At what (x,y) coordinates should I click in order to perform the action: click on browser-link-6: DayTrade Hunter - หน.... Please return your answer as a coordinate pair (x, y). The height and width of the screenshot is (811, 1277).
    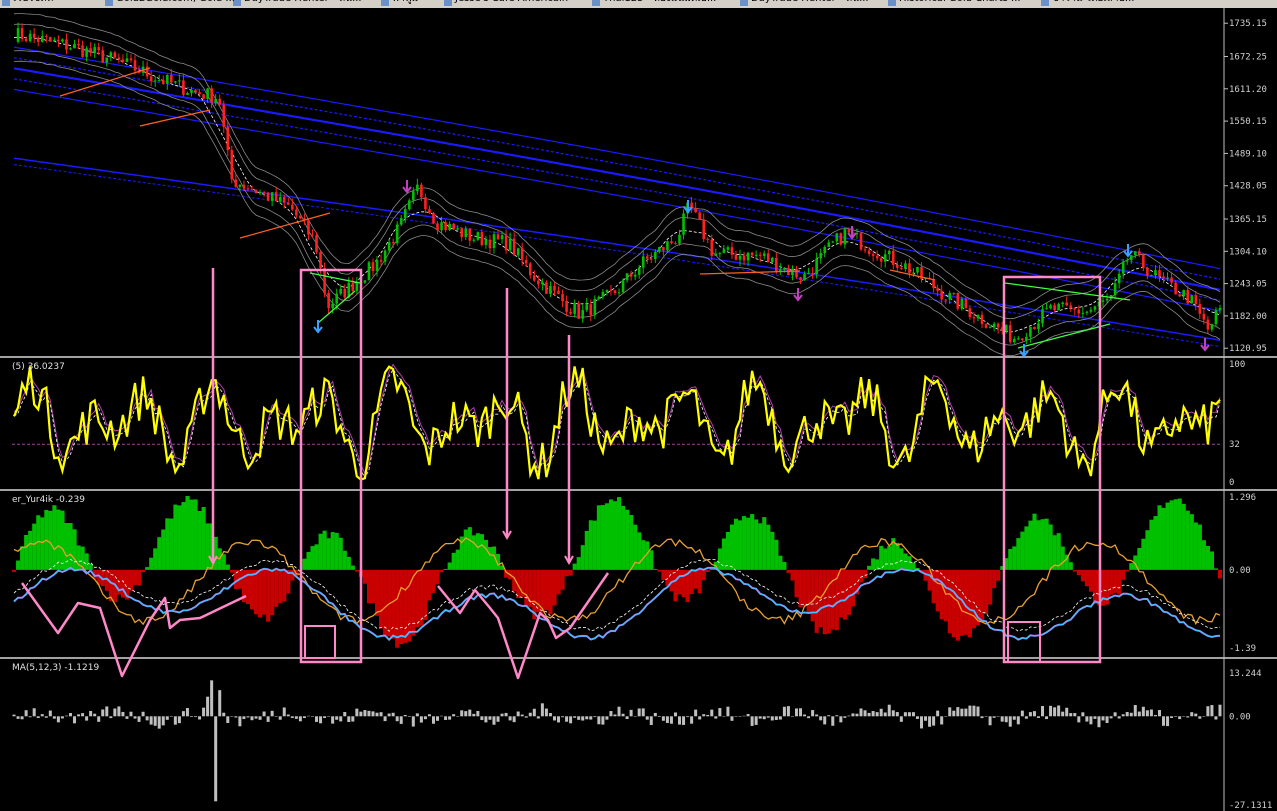
    Looking at the image, I should click on (809, 4).